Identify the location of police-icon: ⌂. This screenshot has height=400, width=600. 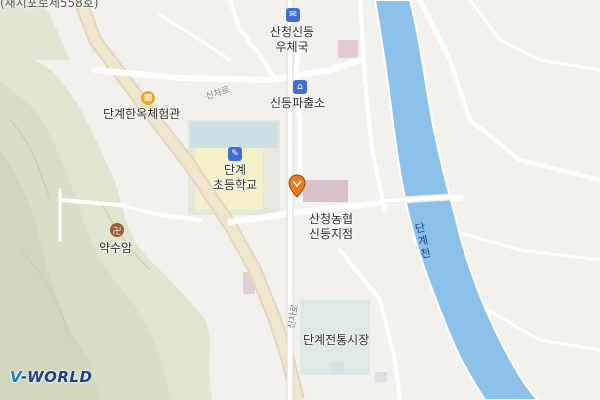
(300, 87).